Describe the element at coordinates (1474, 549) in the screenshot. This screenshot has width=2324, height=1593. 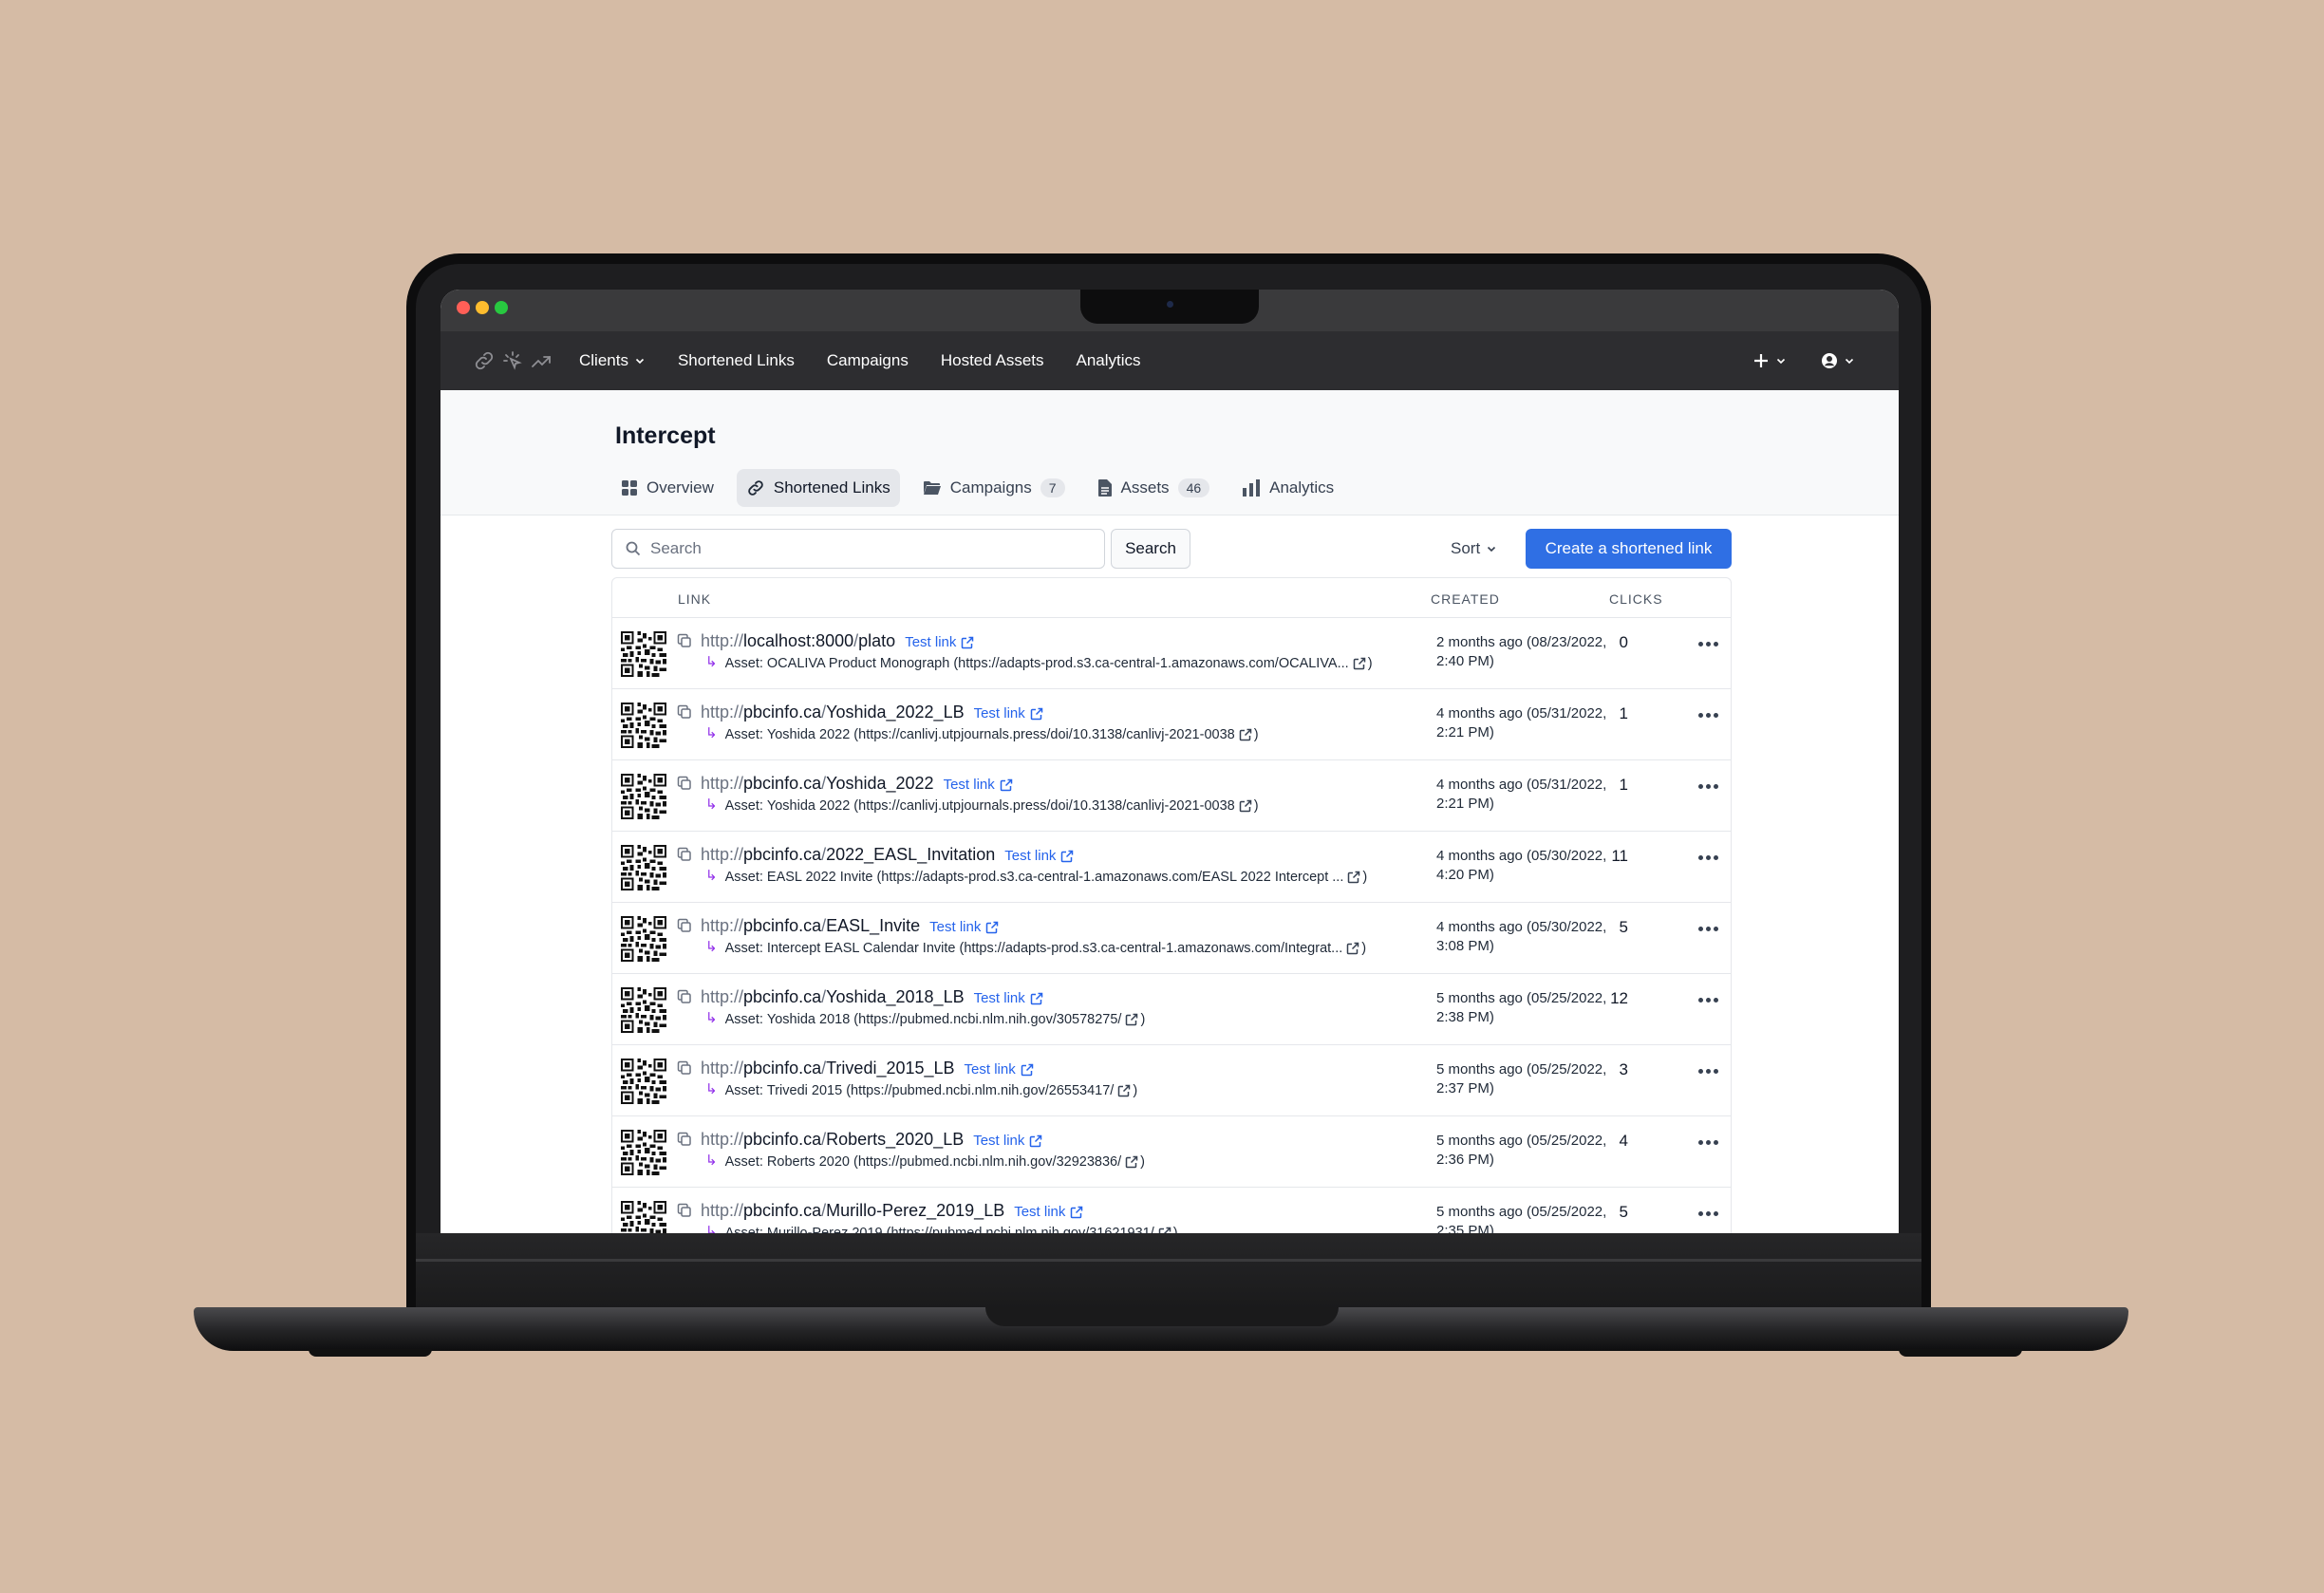
I see `sort-dropdown: Sort` at that location.